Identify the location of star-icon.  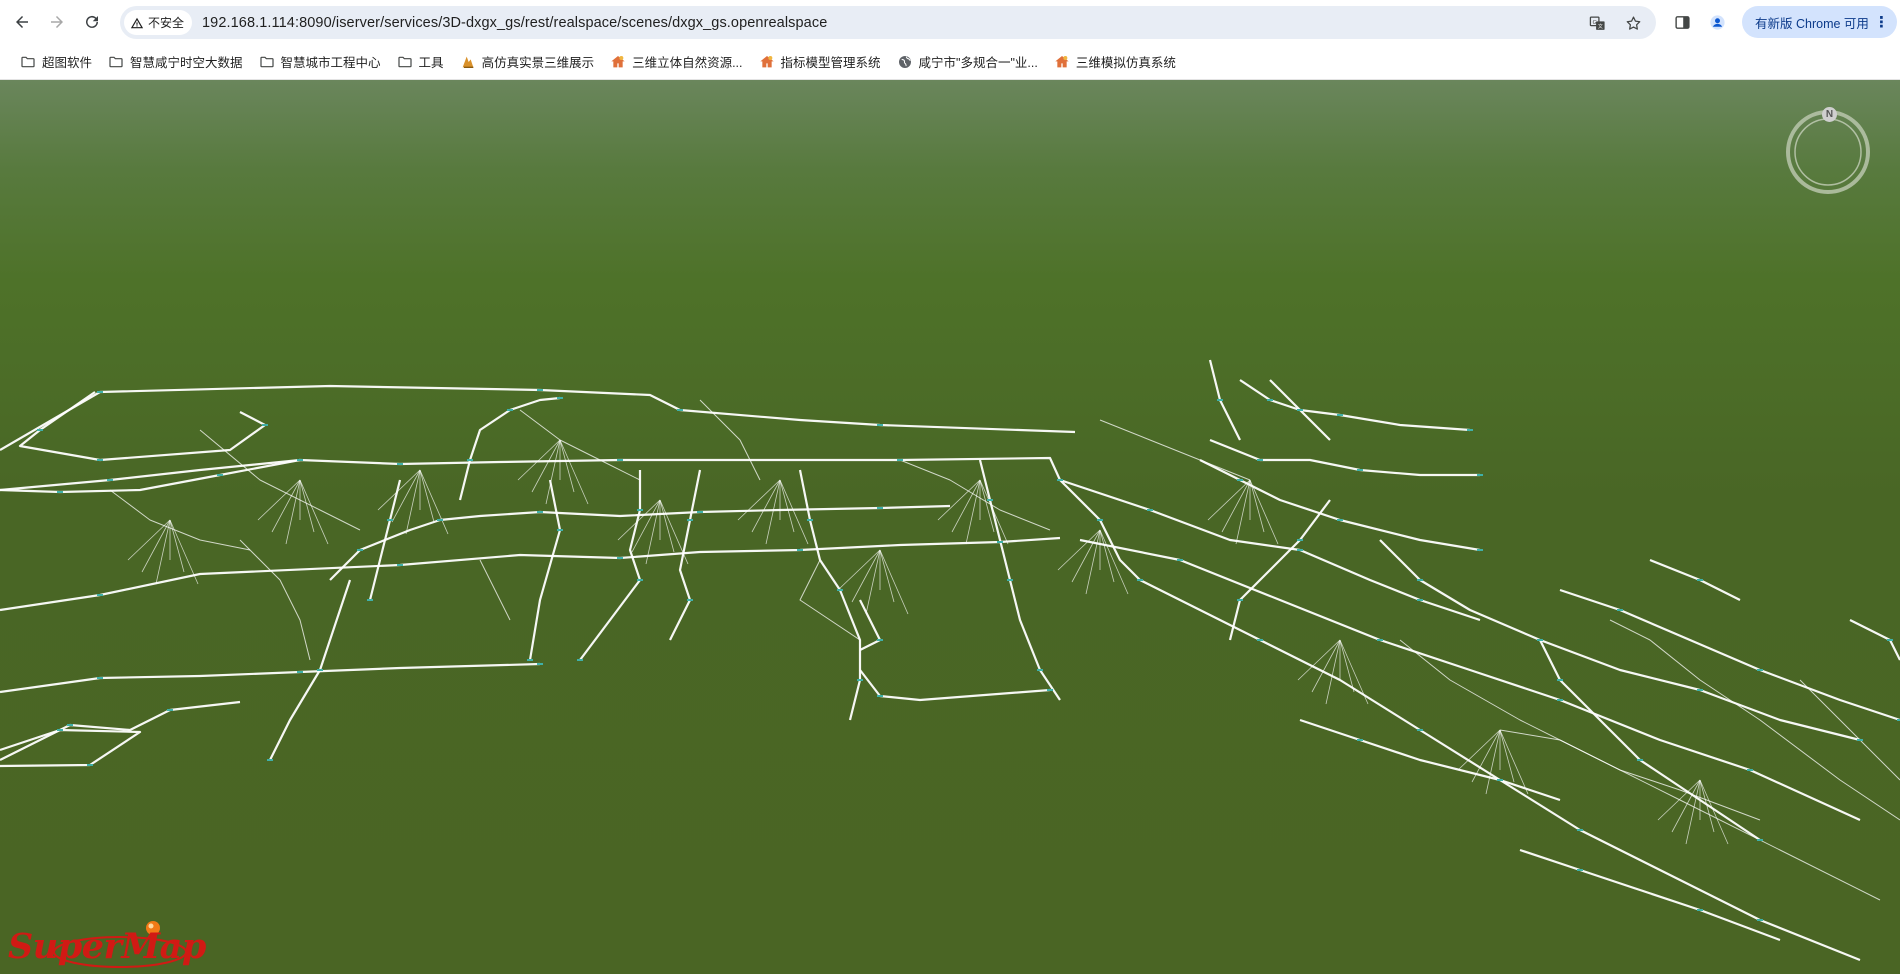
(1633, 22).